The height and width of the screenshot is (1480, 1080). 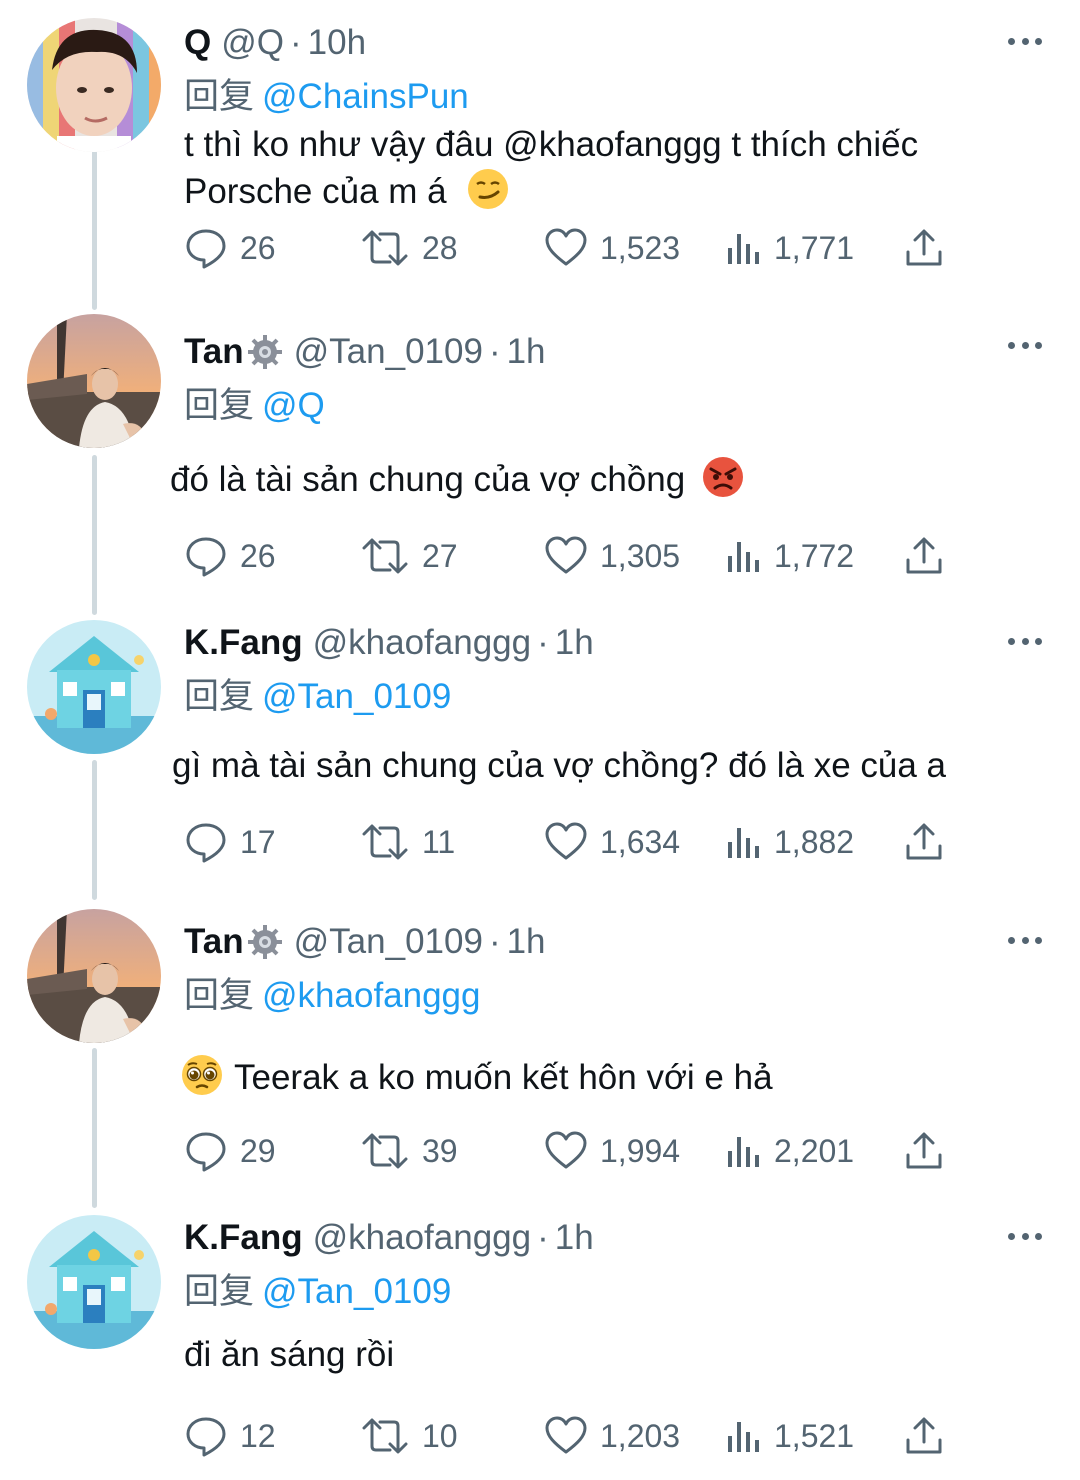 I want to click on views-count: 1,521, so click(x=814, y=1435).